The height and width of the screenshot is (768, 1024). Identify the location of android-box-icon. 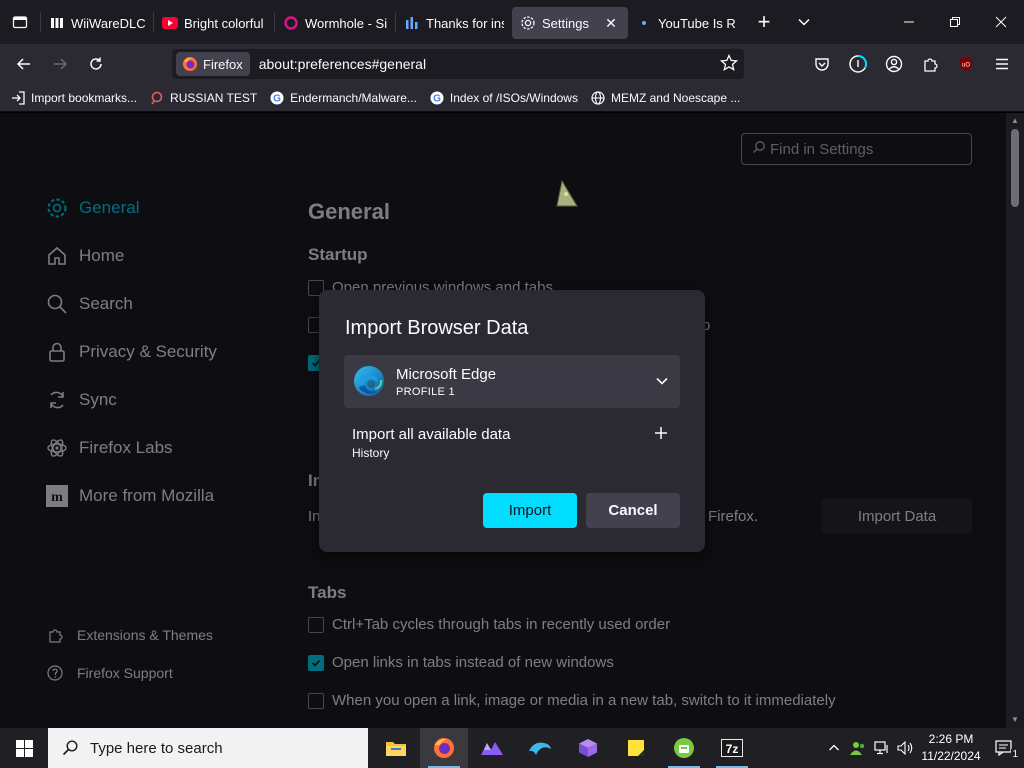
(684, 748).